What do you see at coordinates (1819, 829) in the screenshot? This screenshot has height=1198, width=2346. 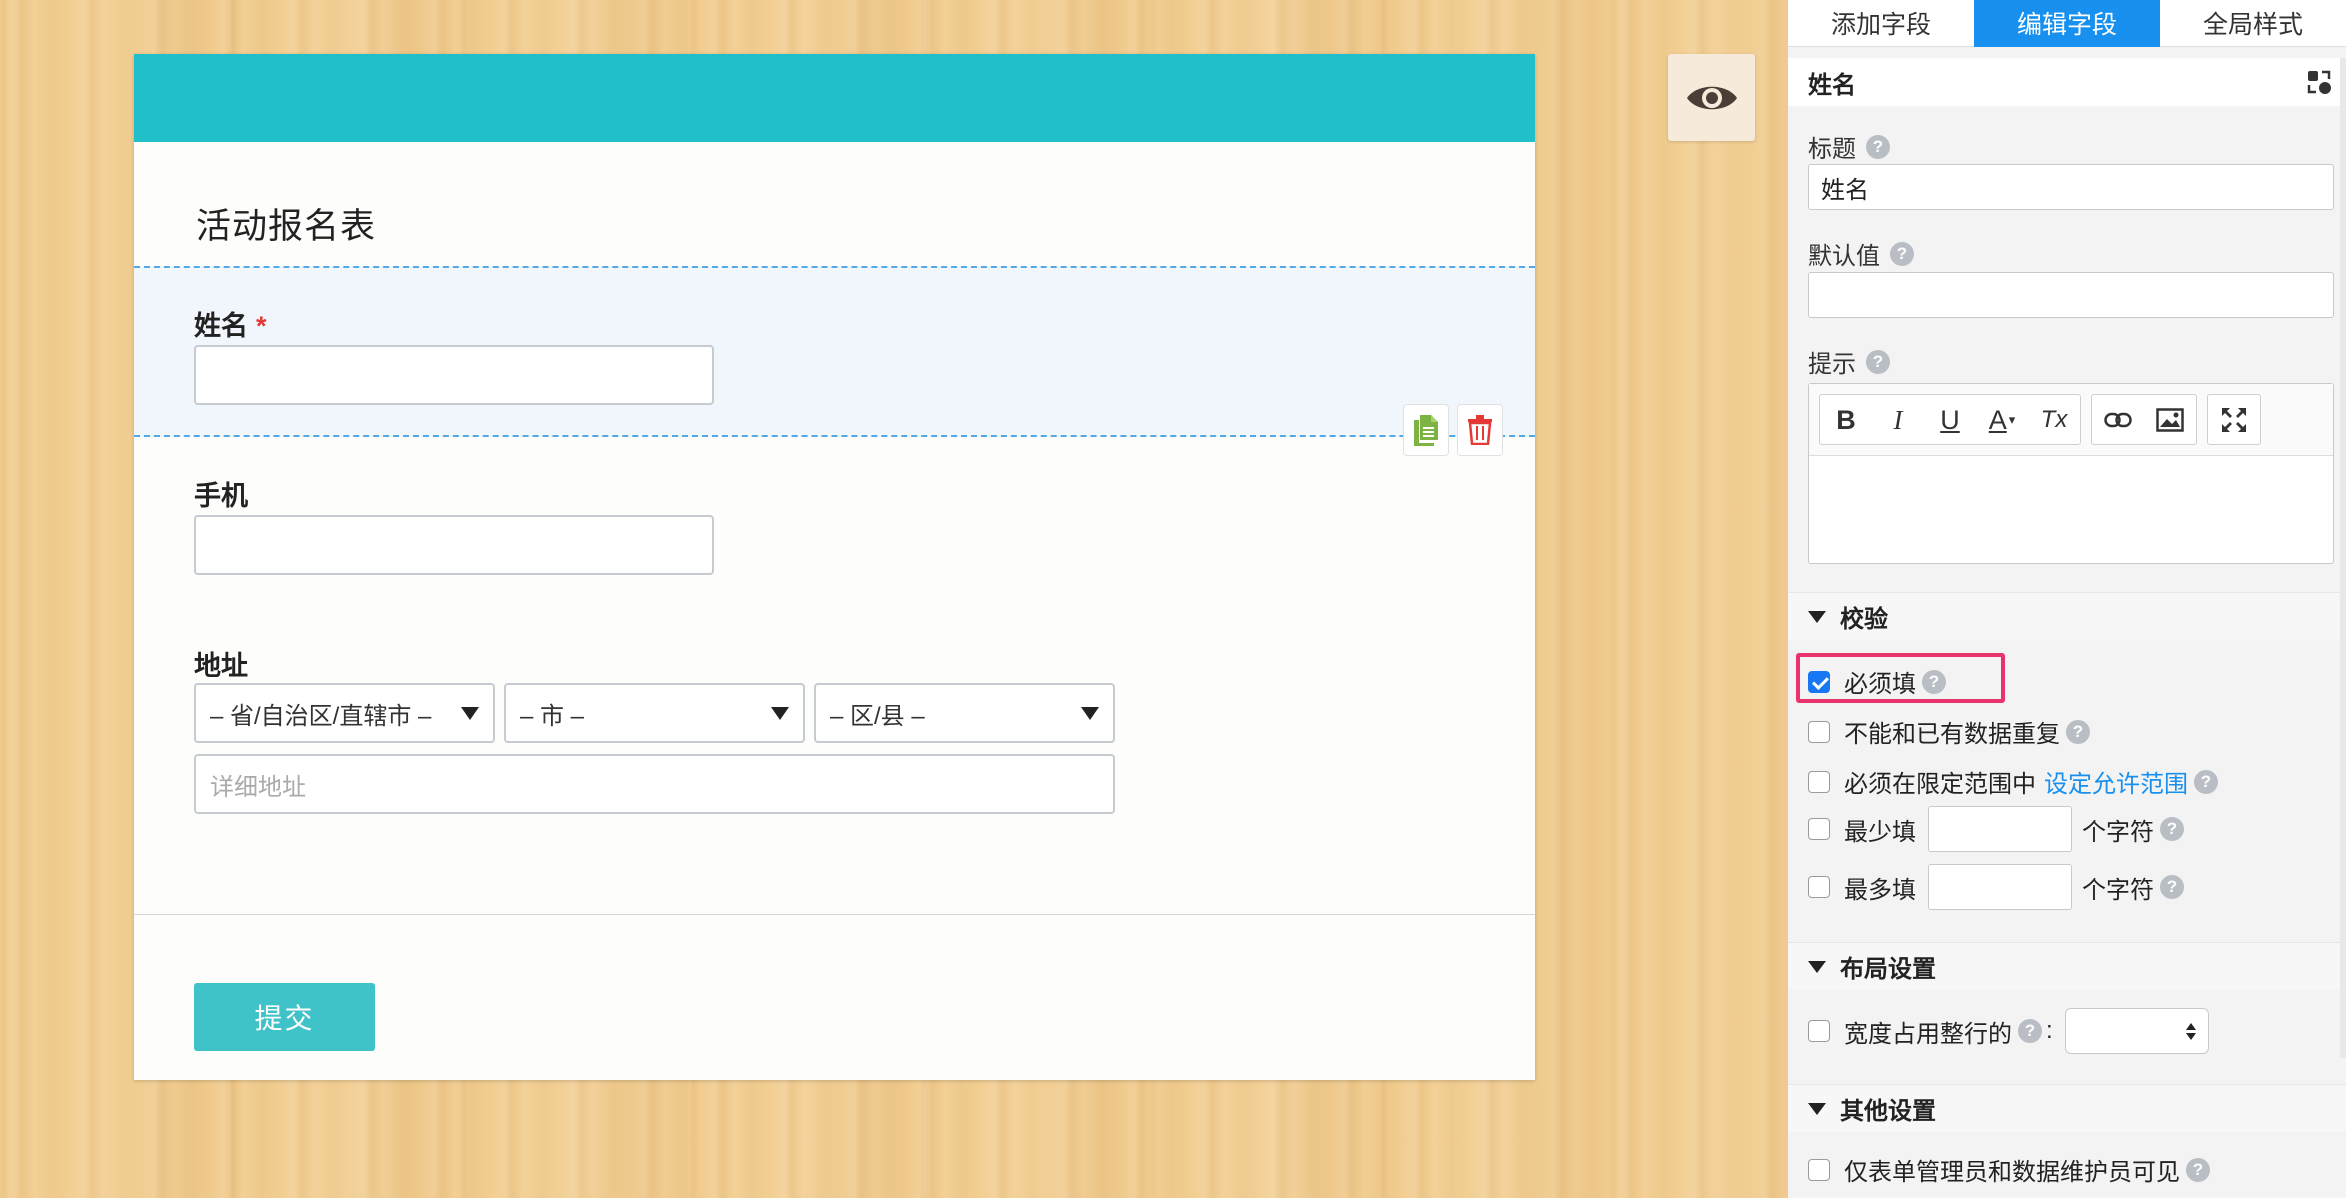 I see `min-length-checkbox` at bounding box center [1819, 829].